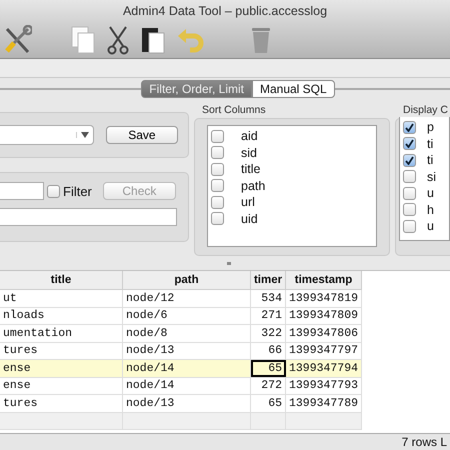 This screenshot has height=450, width=450. I want to click on table-cell: 534, so click(268, 298).